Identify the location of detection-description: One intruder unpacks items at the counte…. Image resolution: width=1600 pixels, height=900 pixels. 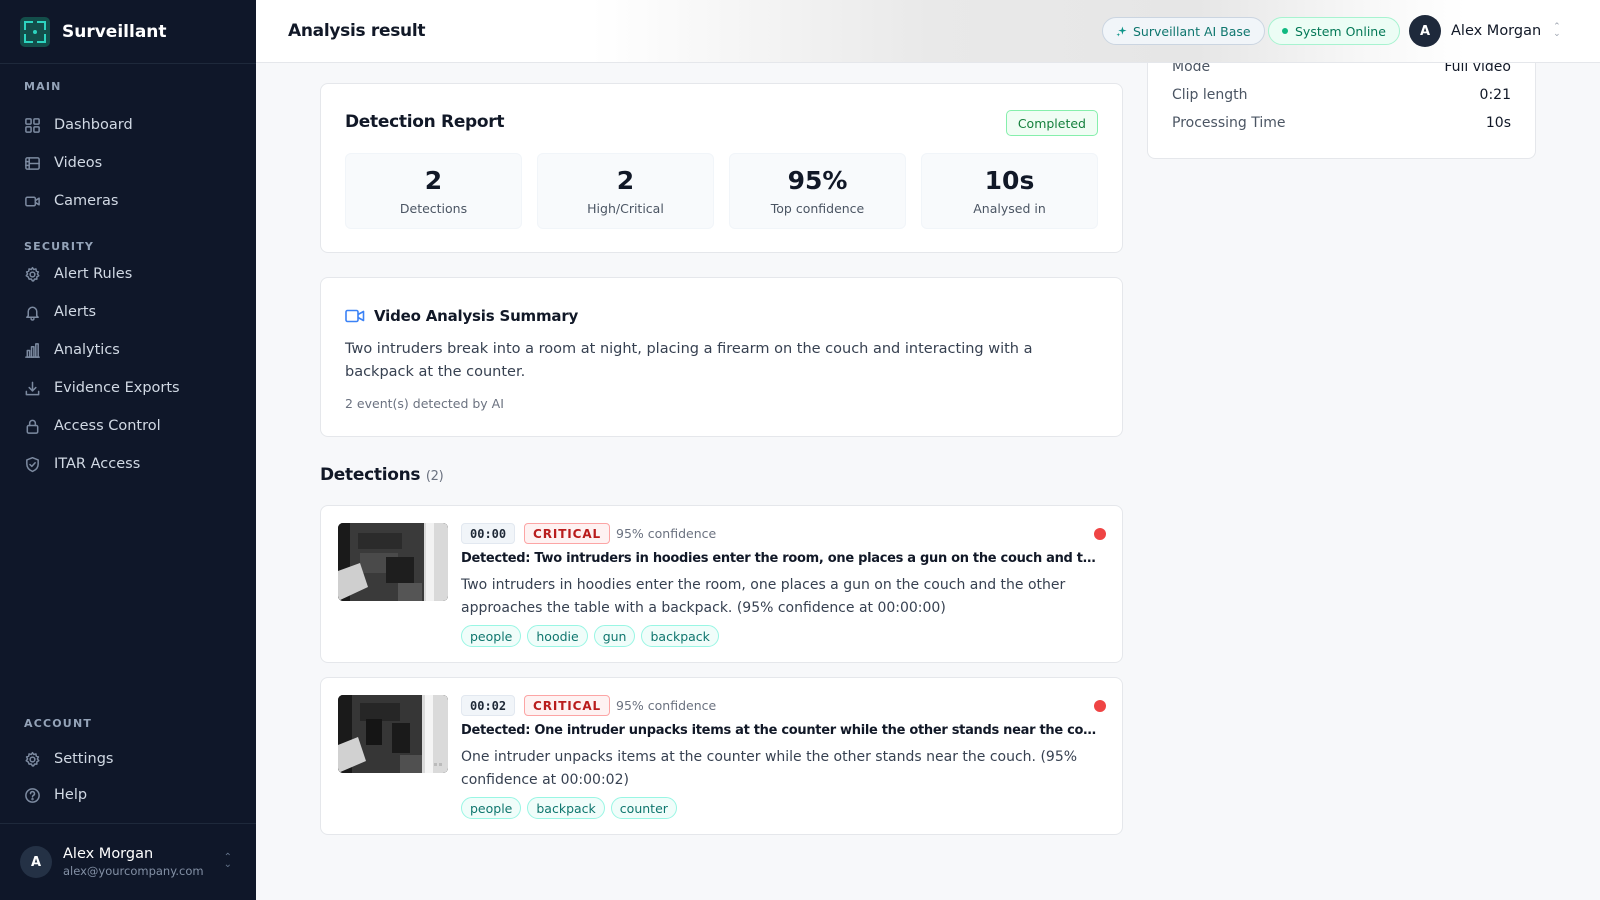
(769, 768).